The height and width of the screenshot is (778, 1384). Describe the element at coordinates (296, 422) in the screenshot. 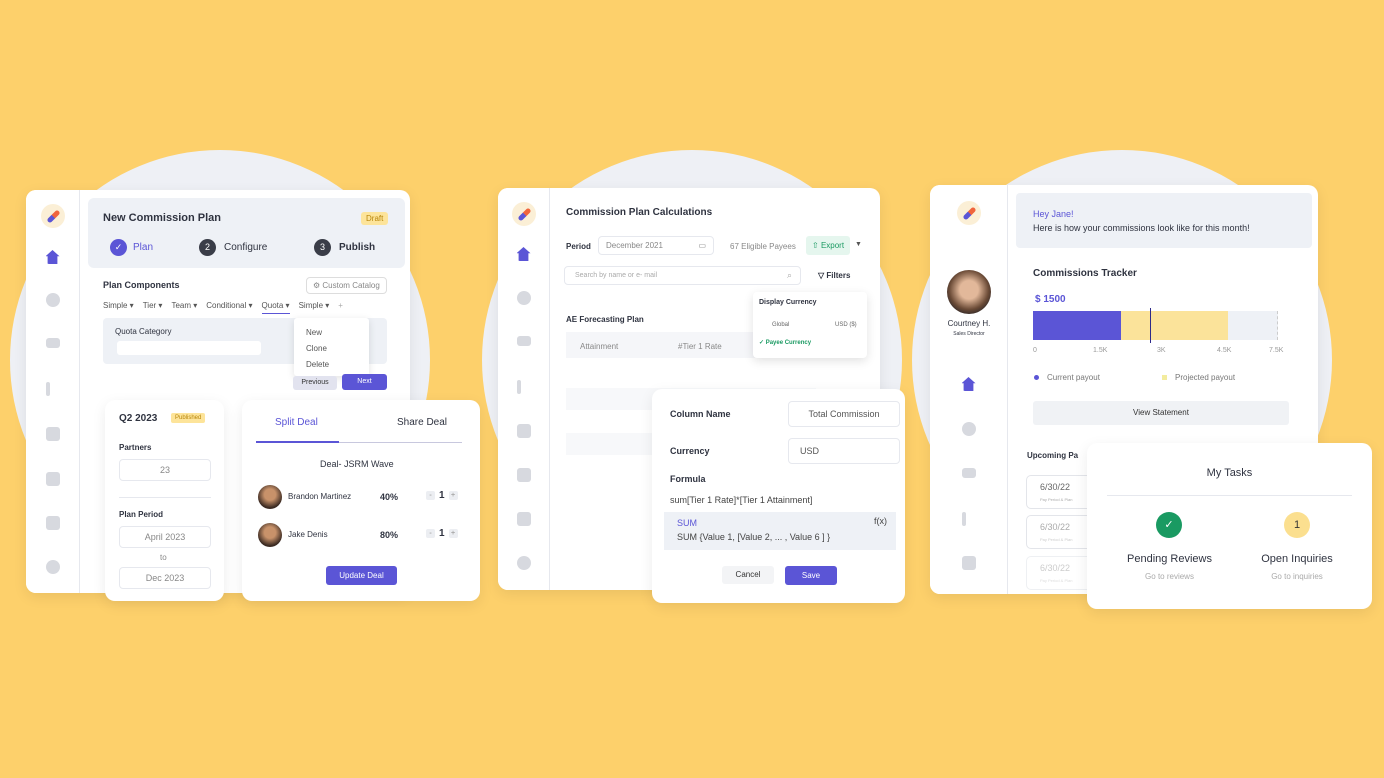

I see `tab-split-deal: Split Deal` at that location.